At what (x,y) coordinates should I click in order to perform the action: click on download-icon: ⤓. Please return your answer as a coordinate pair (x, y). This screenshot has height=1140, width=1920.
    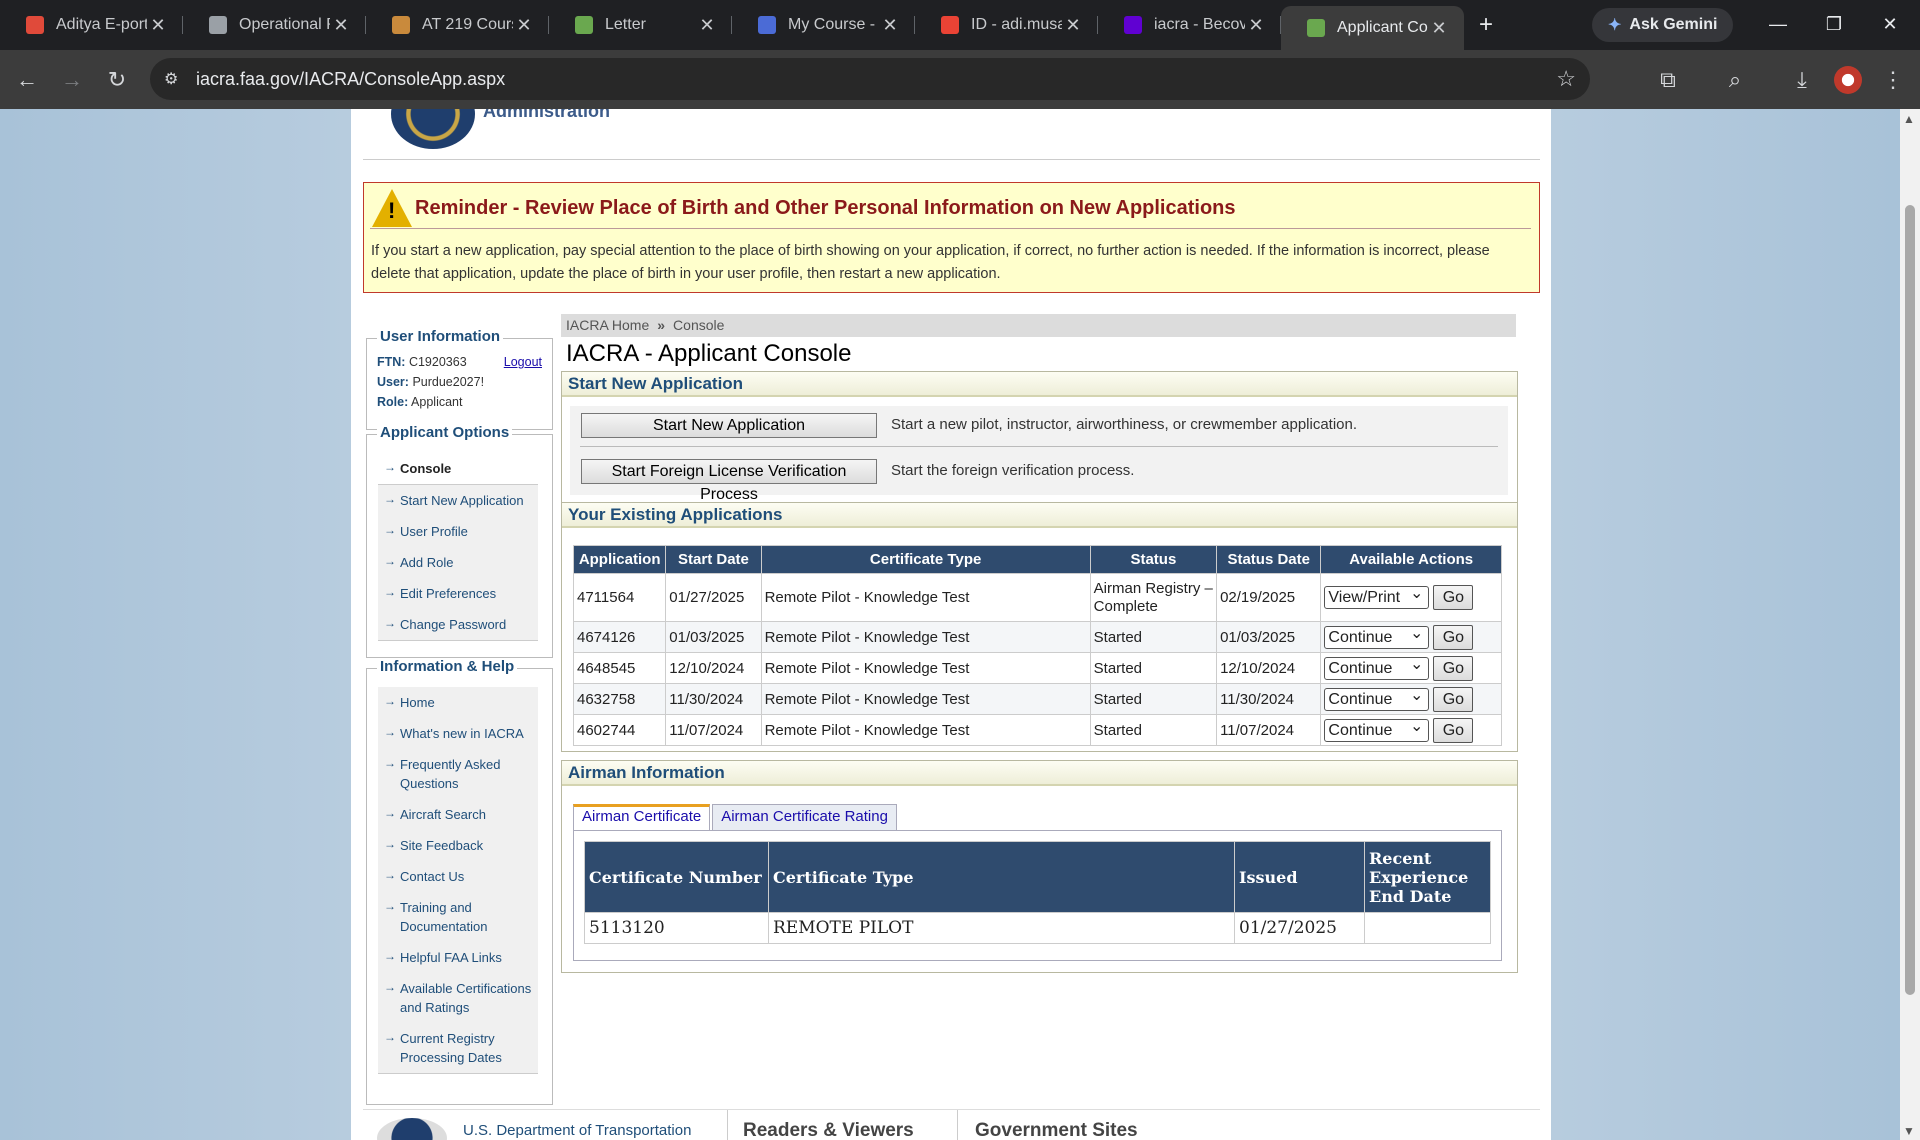
    Looking at the image, I should click on (1802, 80).